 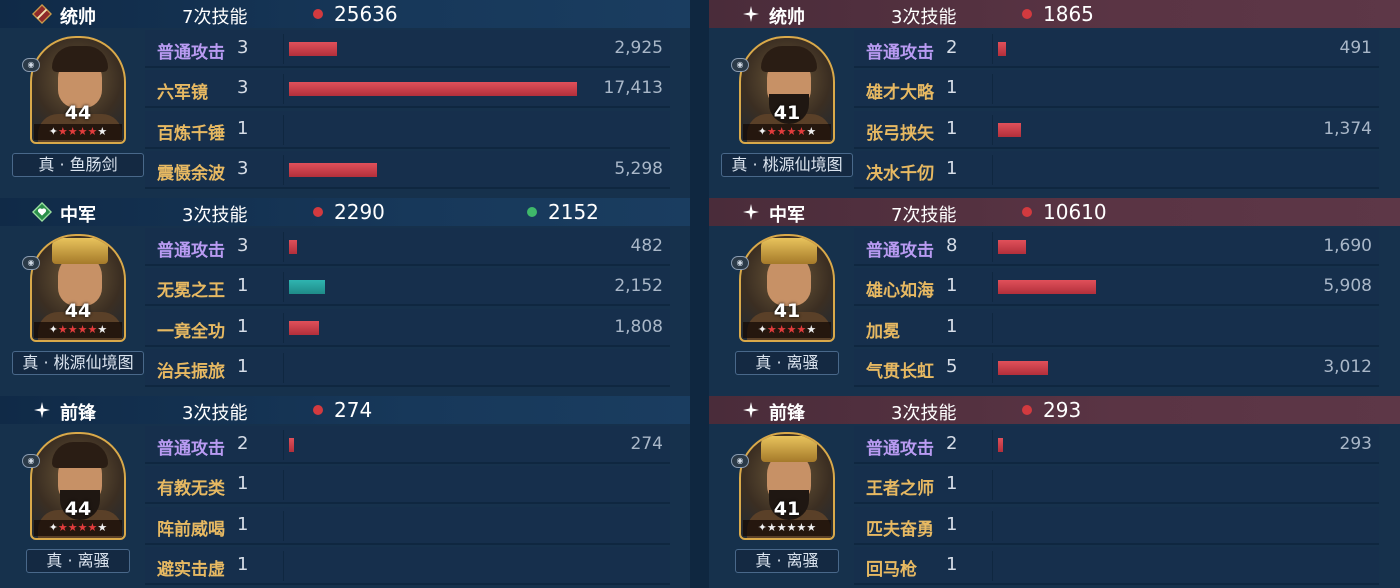 What do you see at coordinates (407, 526) in the screenshot?
I see `skill-row: 阵前威喝 1` at bounding box center [407, 526].